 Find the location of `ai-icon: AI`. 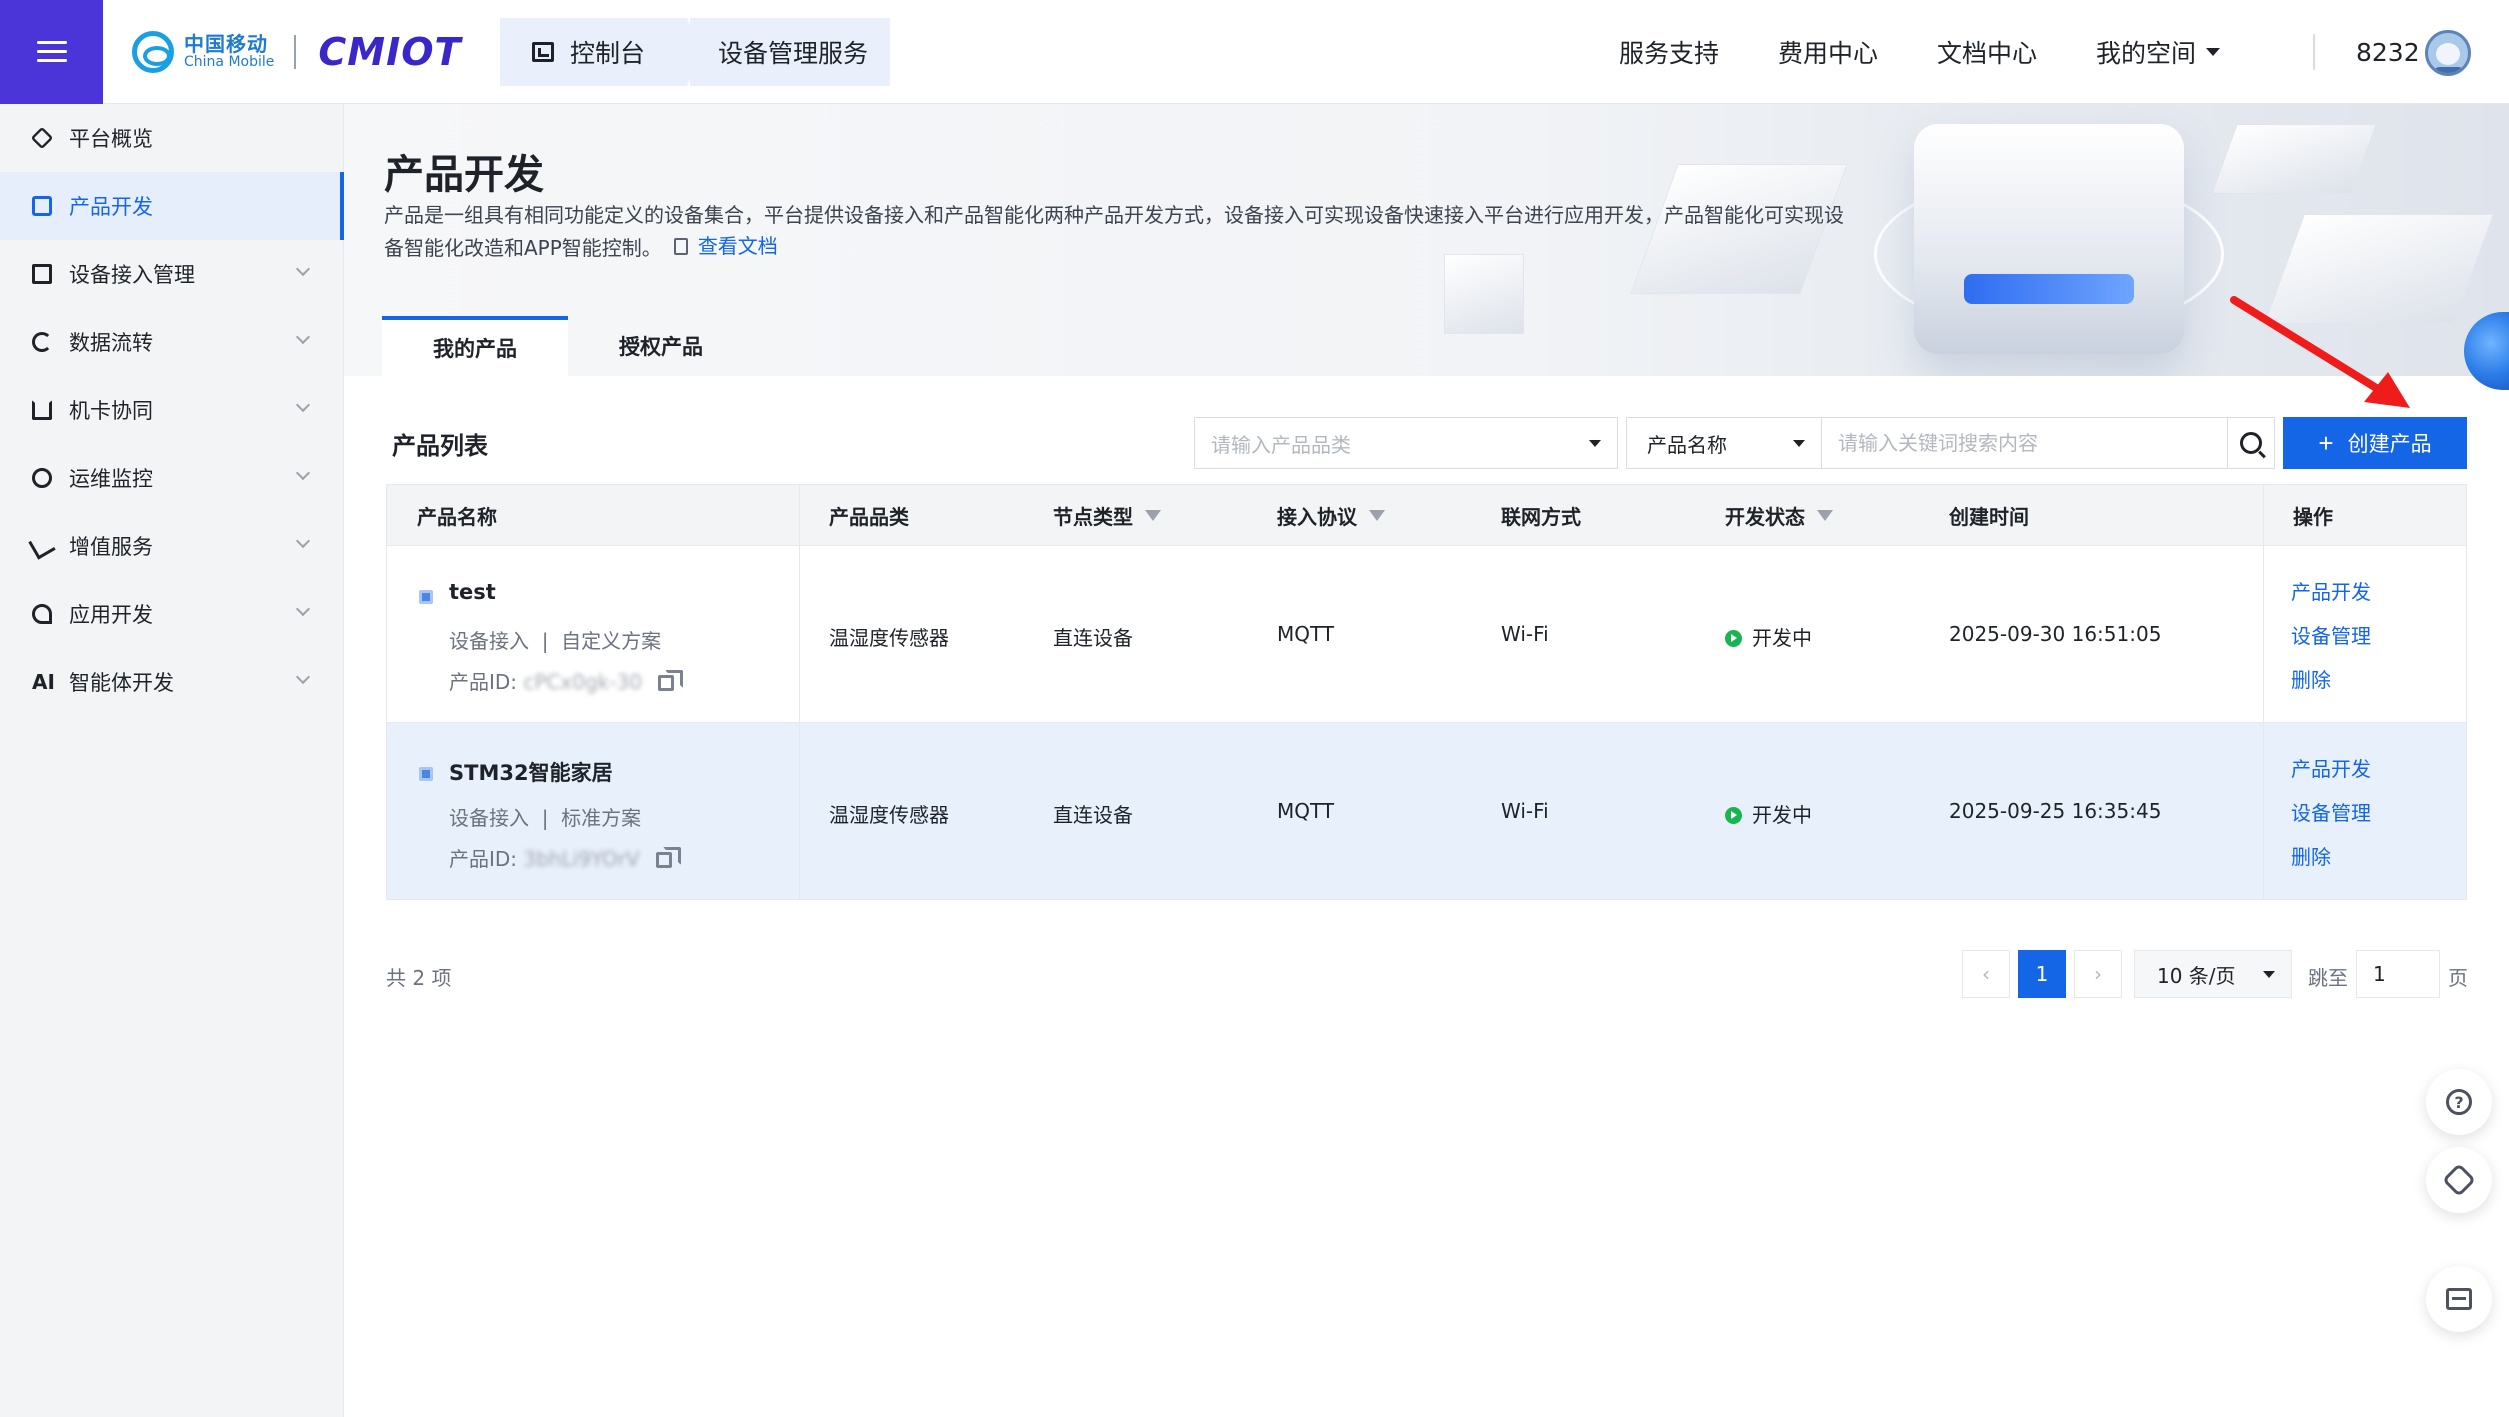

ai-icon: AI is located at coordinates (43, 682).